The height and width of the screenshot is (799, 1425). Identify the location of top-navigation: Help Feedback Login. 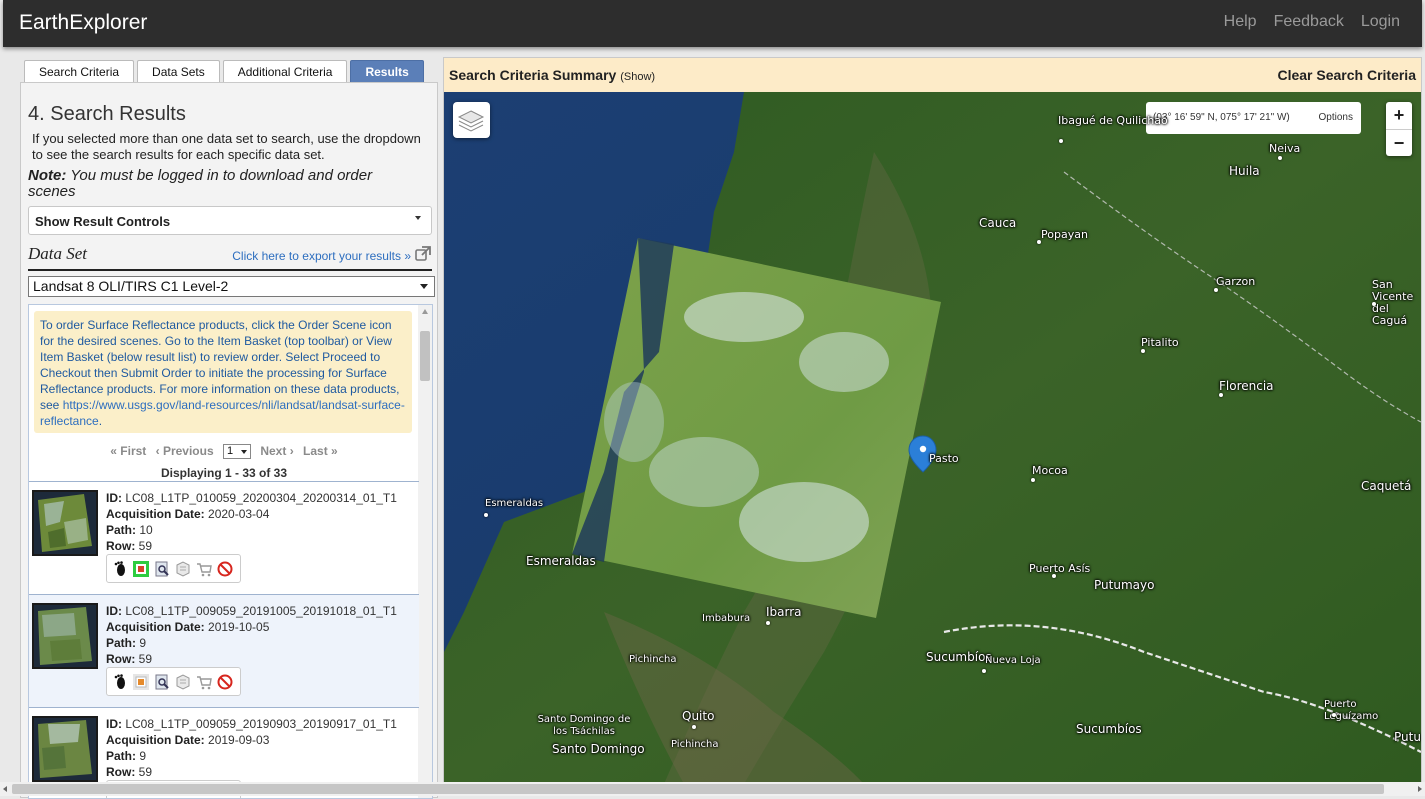
(1312, 22).